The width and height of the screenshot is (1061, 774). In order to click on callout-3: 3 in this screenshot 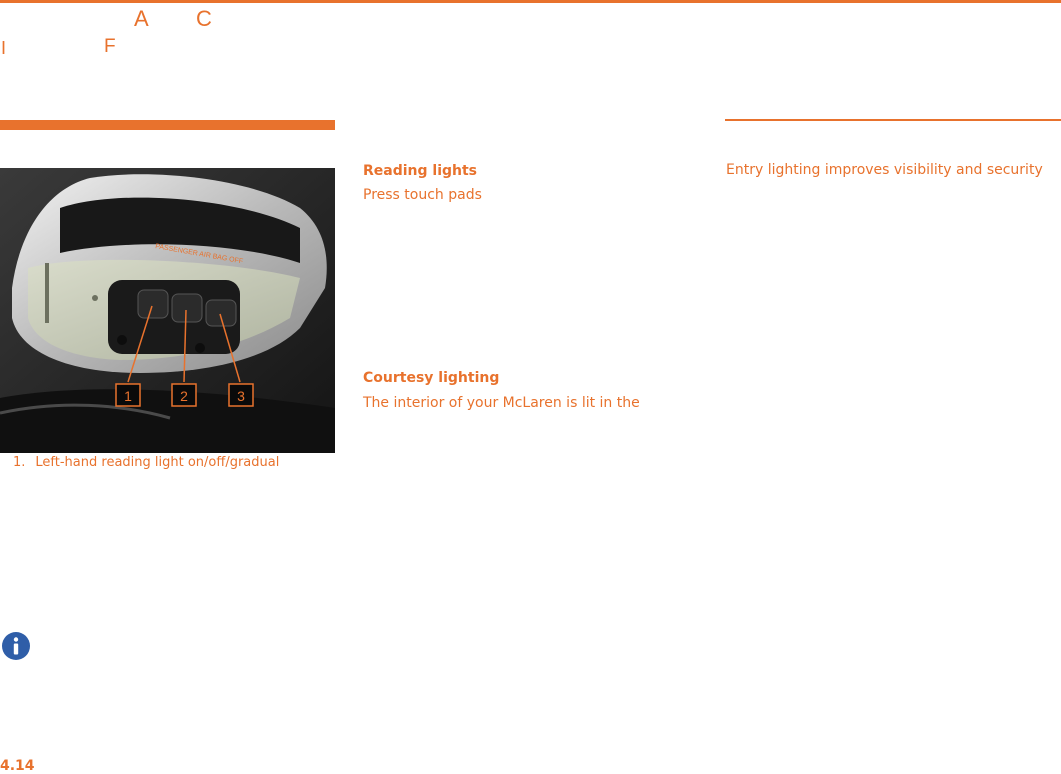, I will do `click(241, 396)`.